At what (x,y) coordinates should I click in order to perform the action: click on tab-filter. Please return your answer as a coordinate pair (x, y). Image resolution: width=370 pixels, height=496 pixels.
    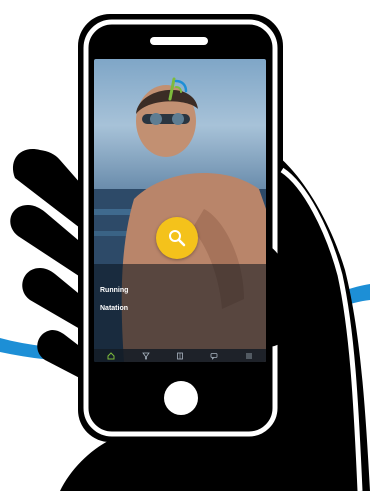
    Looking at the image, I should click on (146, 356).